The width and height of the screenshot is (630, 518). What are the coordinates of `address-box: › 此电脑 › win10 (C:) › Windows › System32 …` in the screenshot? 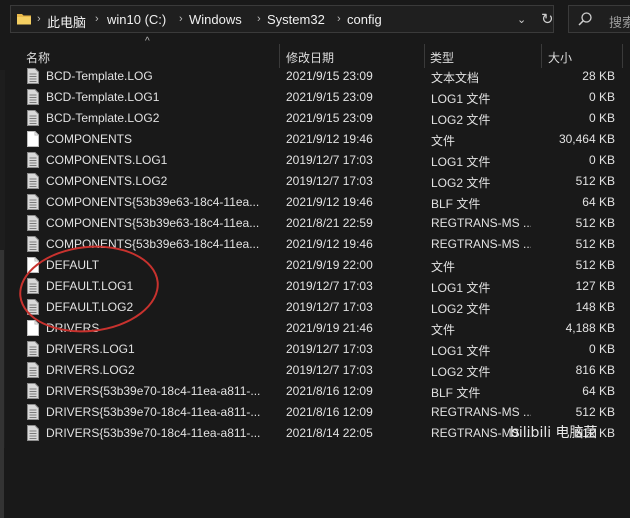 It's located at (282, 19).